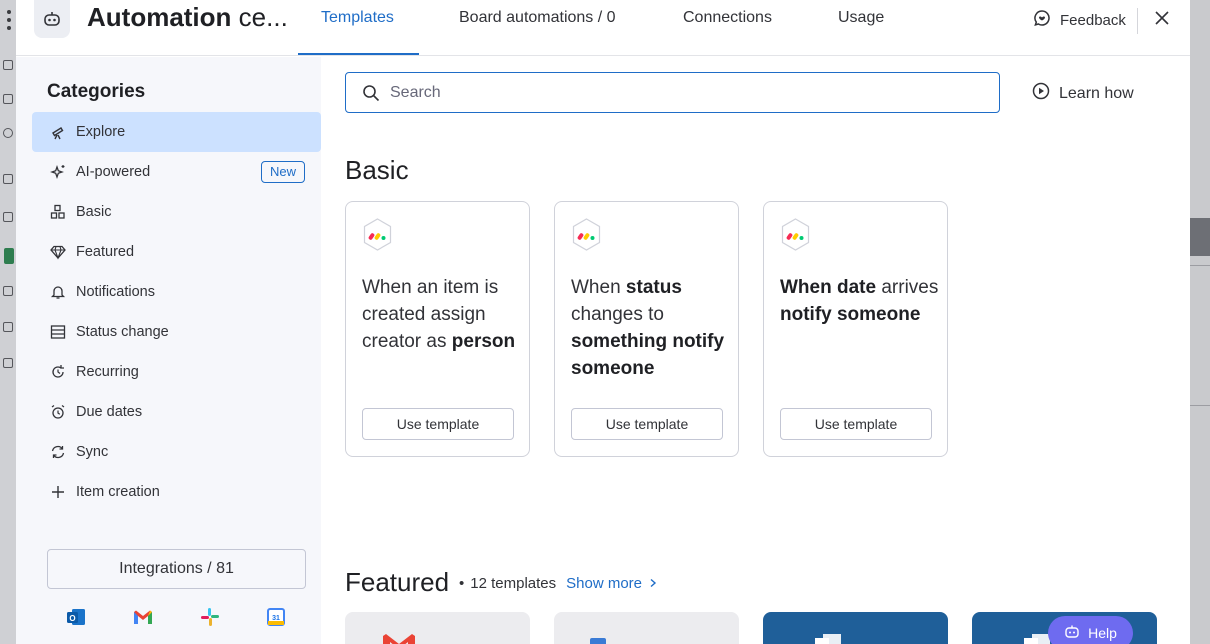  Describe the element at coordinates (358, 54) in the screenshot. I see `active-tab-indicator` at that location.